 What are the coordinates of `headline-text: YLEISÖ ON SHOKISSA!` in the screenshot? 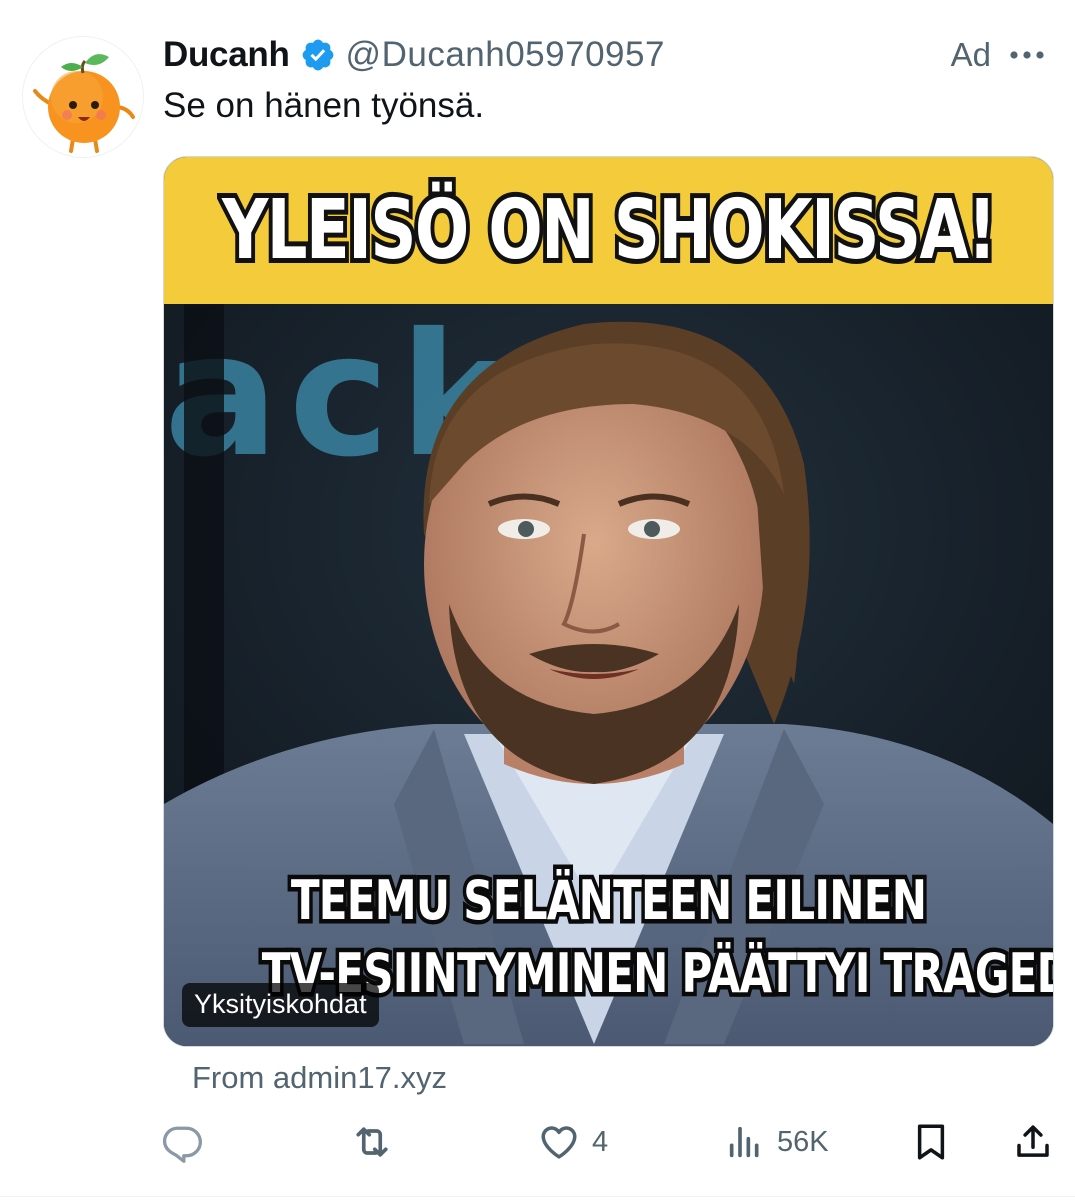 It's located at (609, 230).